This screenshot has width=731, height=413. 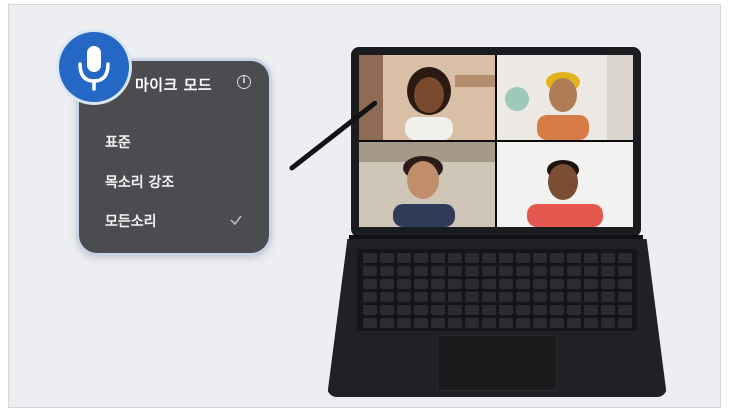 I want to click on microphone-badge, so click(x=94, y=67).